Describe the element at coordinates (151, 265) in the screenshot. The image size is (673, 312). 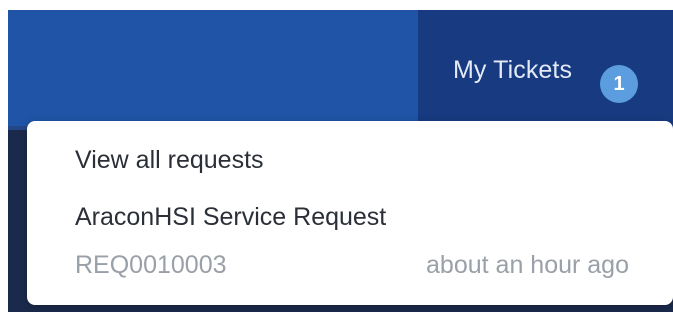
I see `request-number: REQ0010003` at that location.